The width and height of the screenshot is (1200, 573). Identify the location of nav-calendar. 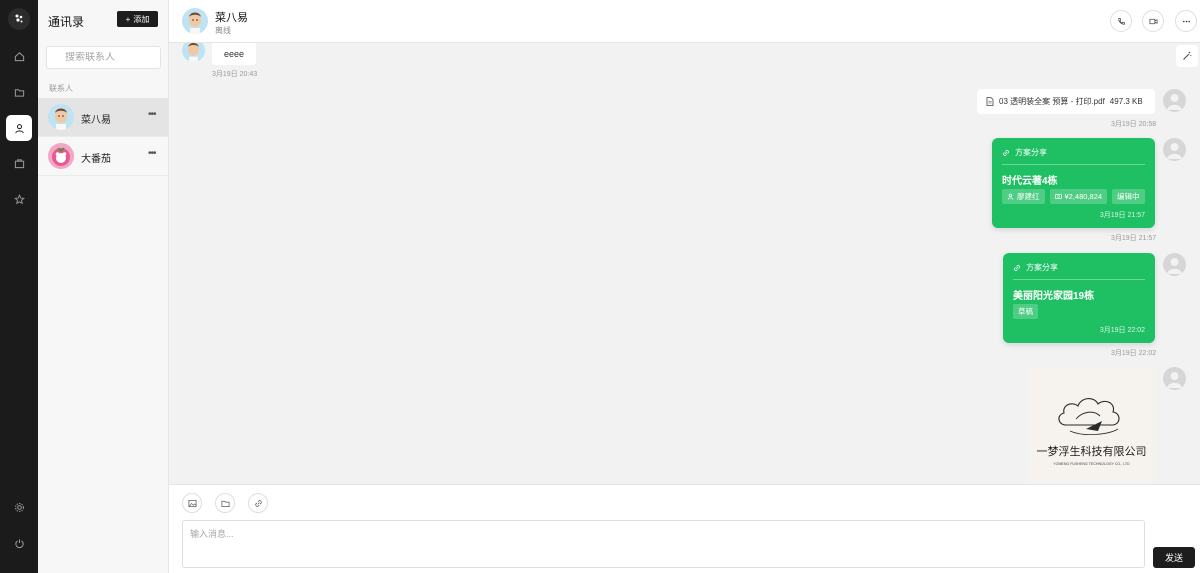
(19, 163).